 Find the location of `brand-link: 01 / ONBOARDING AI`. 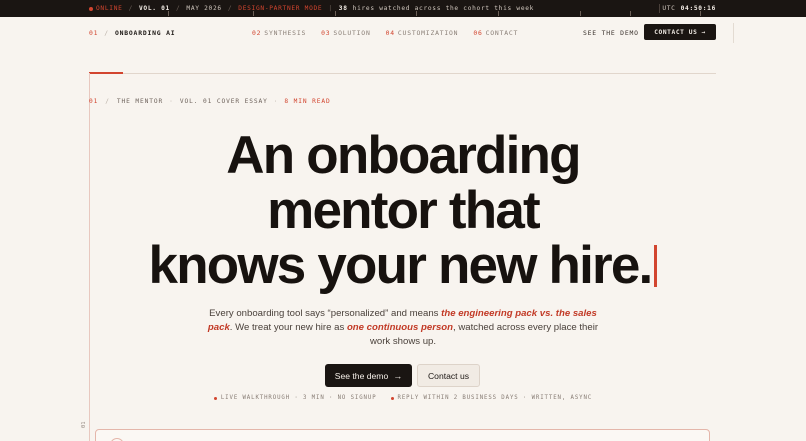

brand-link: 01 / ONBOARDING AI is located at coordinates (132, 33).